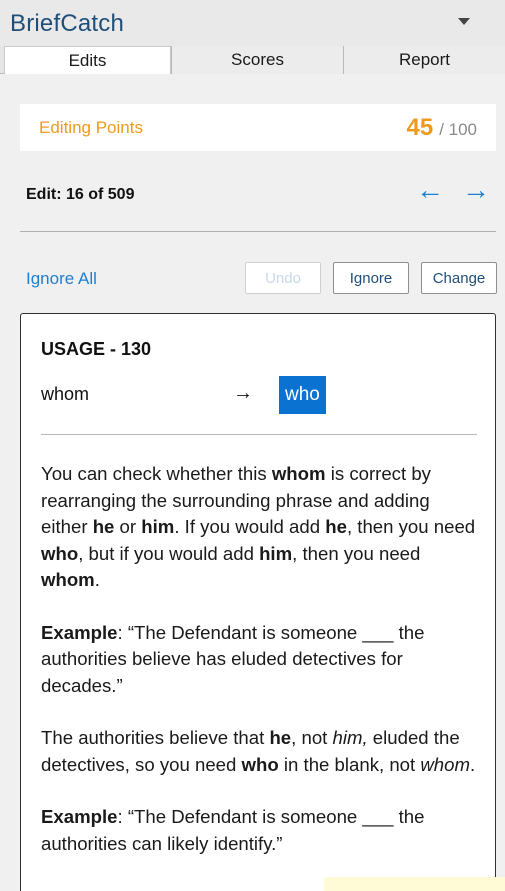 This screenshot has width=505, height=891. What do you see at coordinates (91, 127) in the screenshot?
I see `editing-points-label: Editing Points` at bounding box center [91, 127].